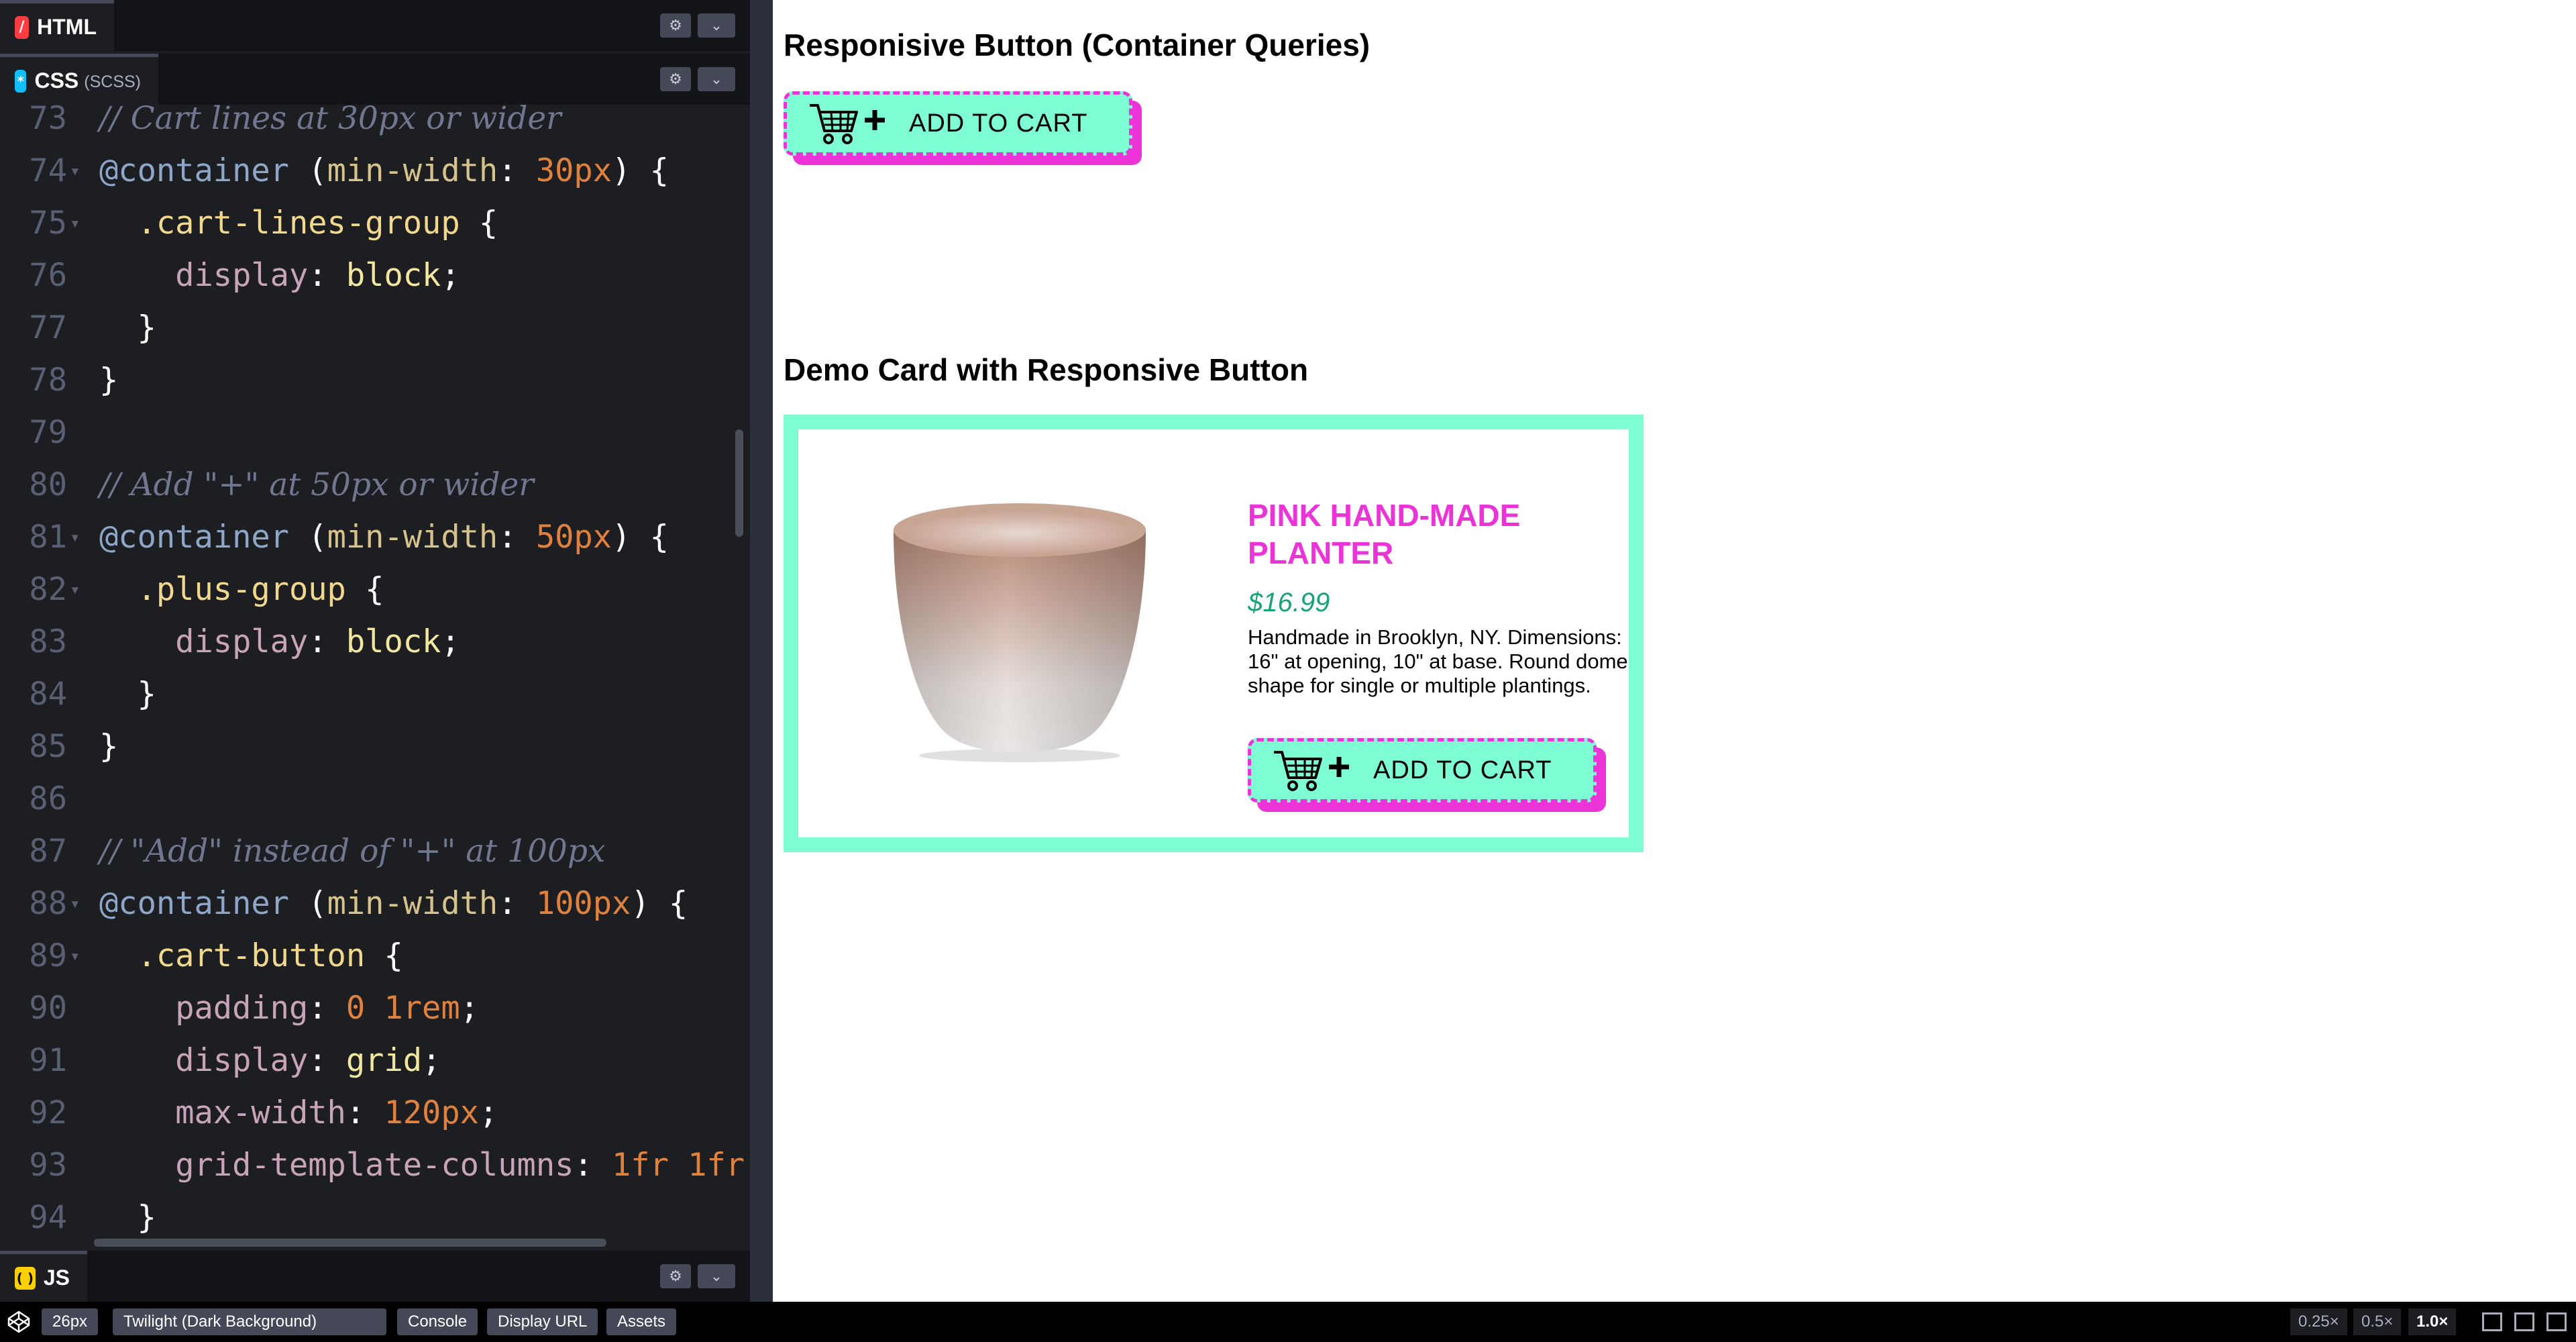 This screenshot has width=2576, height=1342. Describe the element at coordinates (79, 79) in the screenshot. I see `tab-css: * CSS (SCSS)` at that location.